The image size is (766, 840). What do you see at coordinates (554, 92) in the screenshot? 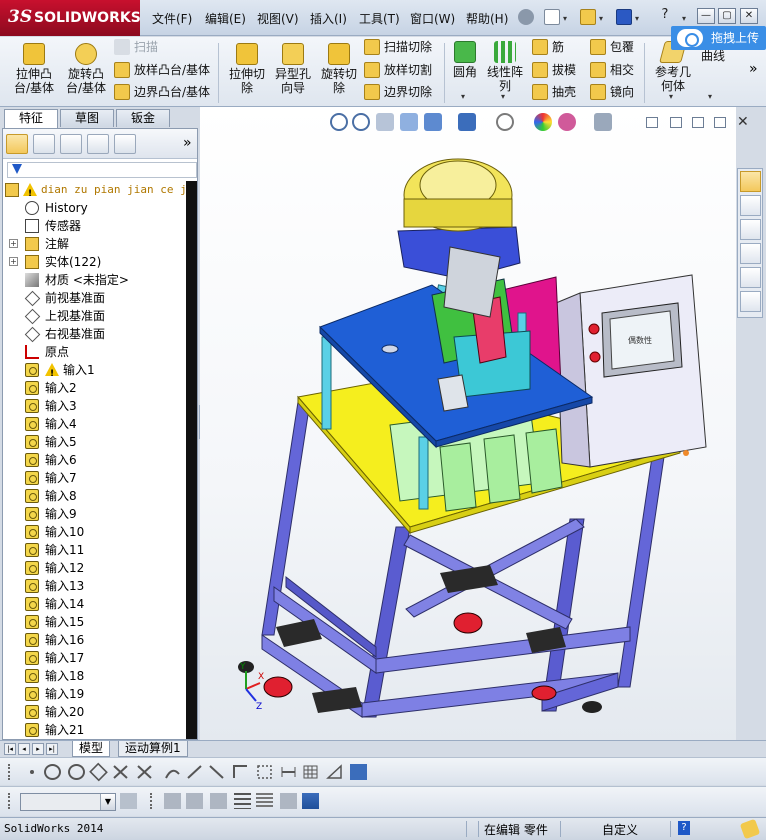
I see `shell-button: 抽壳` at bounding box center [554, 92].